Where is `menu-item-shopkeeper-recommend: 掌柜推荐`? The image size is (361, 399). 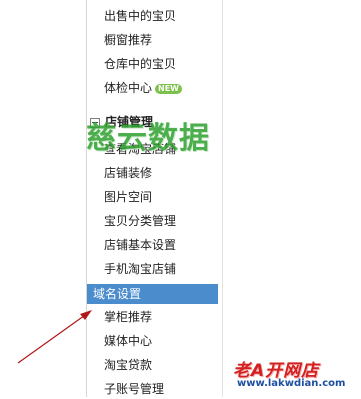
menu-item-shopkeeper-recommend: 掌柜推荐 is located at coordinates (128, 317).